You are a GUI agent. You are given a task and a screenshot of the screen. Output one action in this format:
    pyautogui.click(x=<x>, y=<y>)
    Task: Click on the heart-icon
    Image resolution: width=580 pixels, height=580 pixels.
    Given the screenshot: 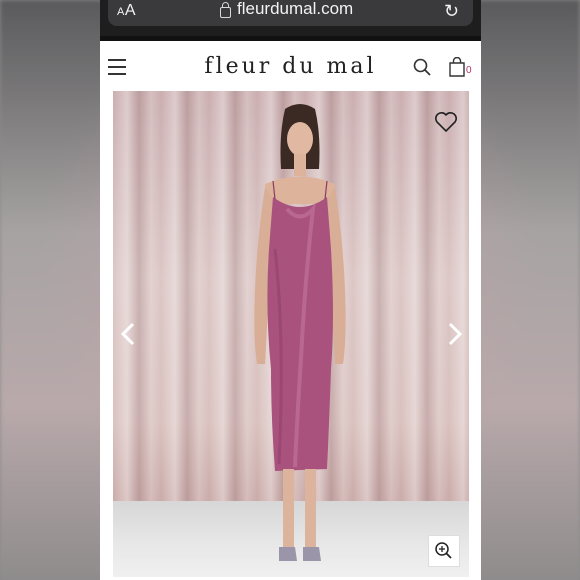 What is the action you would take?
    pyautogui.click(x=446, y=122)
    